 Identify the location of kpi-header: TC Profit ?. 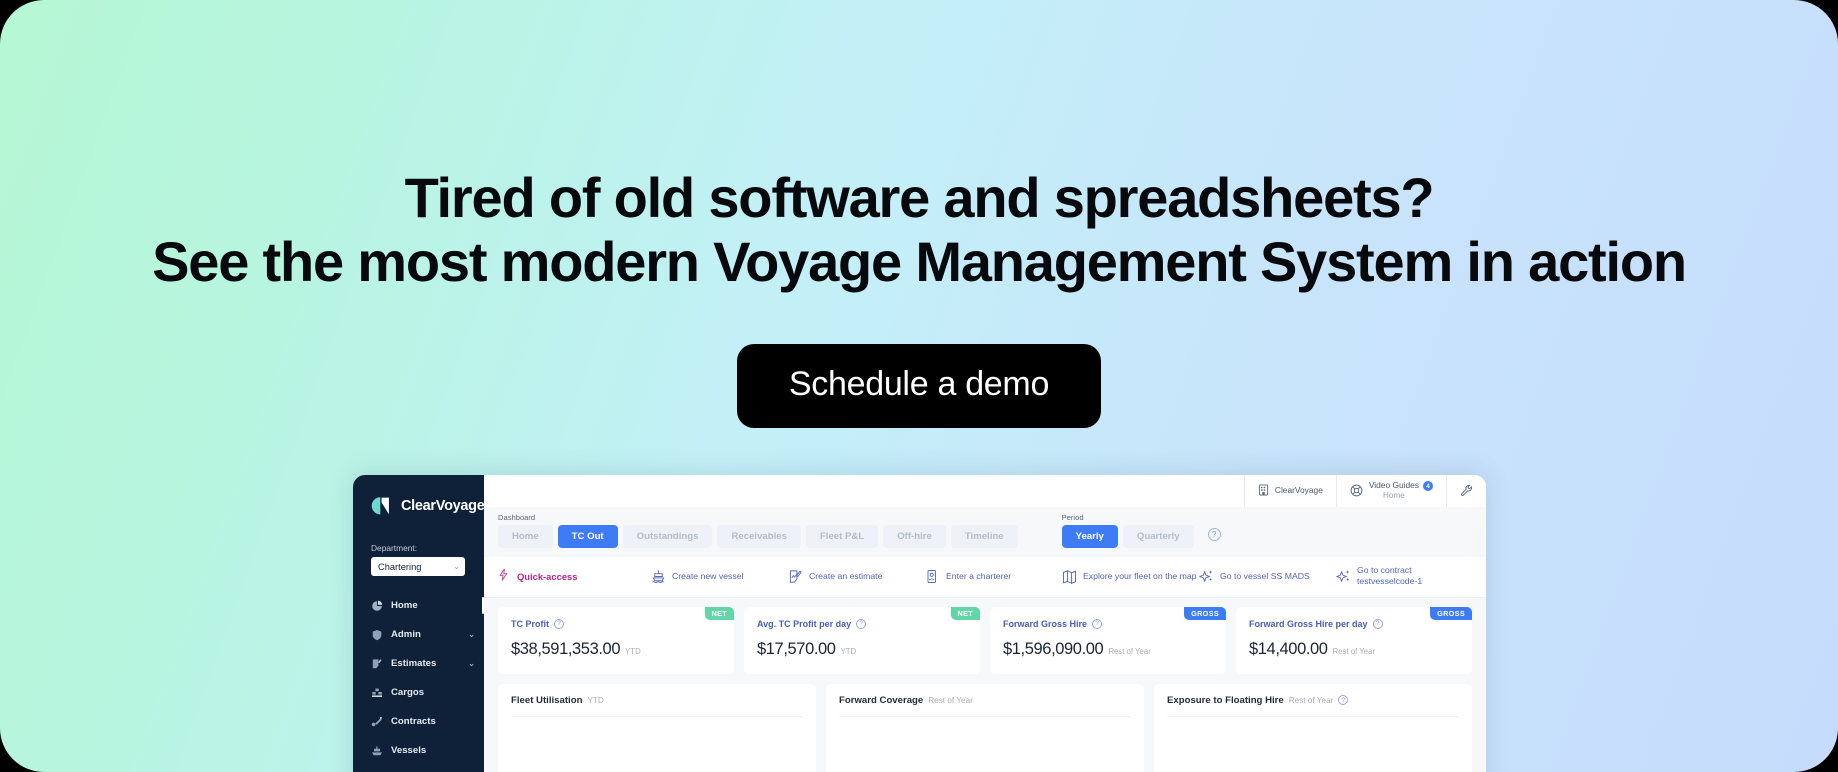
(616, 623).